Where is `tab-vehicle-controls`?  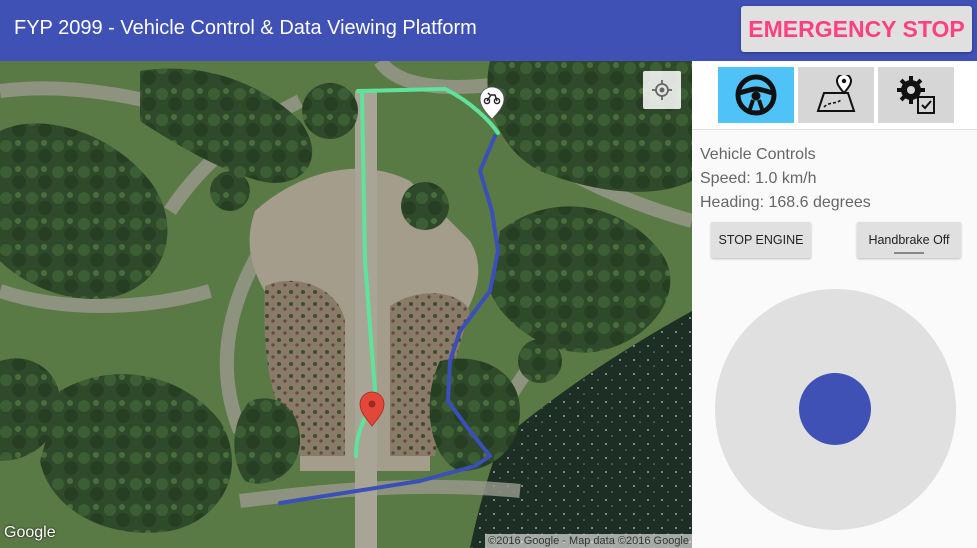 tab-vehicle-controls is located at coordinates (756, 95).